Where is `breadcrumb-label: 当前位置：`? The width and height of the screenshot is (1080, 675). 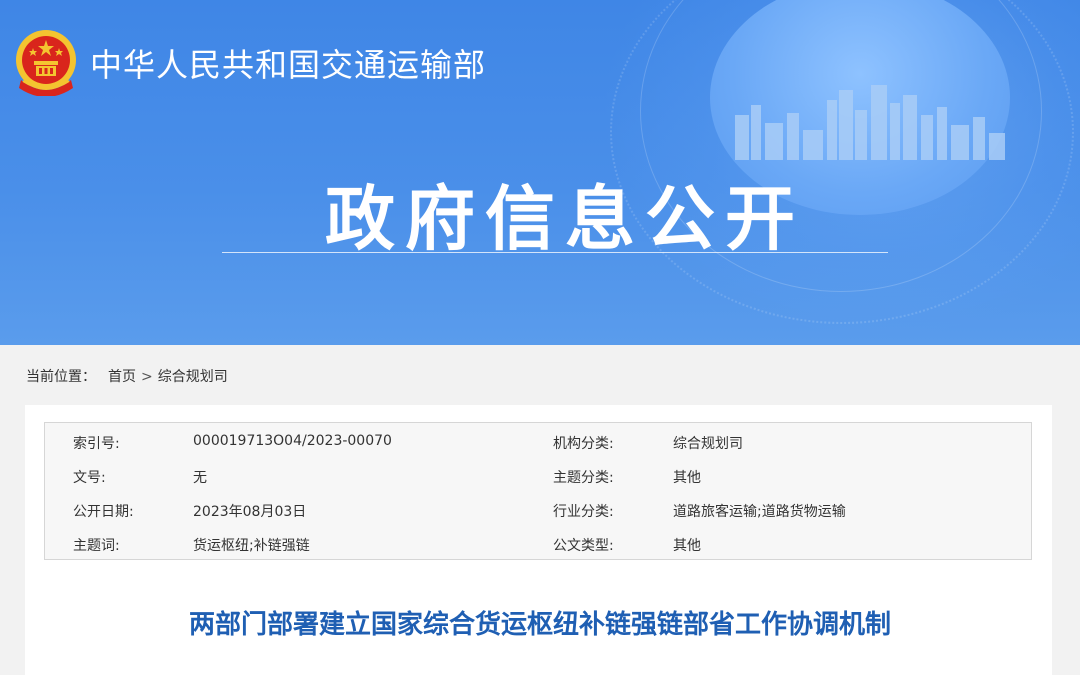 breadcrumb-label: 当前位置： is located at coordinates (61, 377).